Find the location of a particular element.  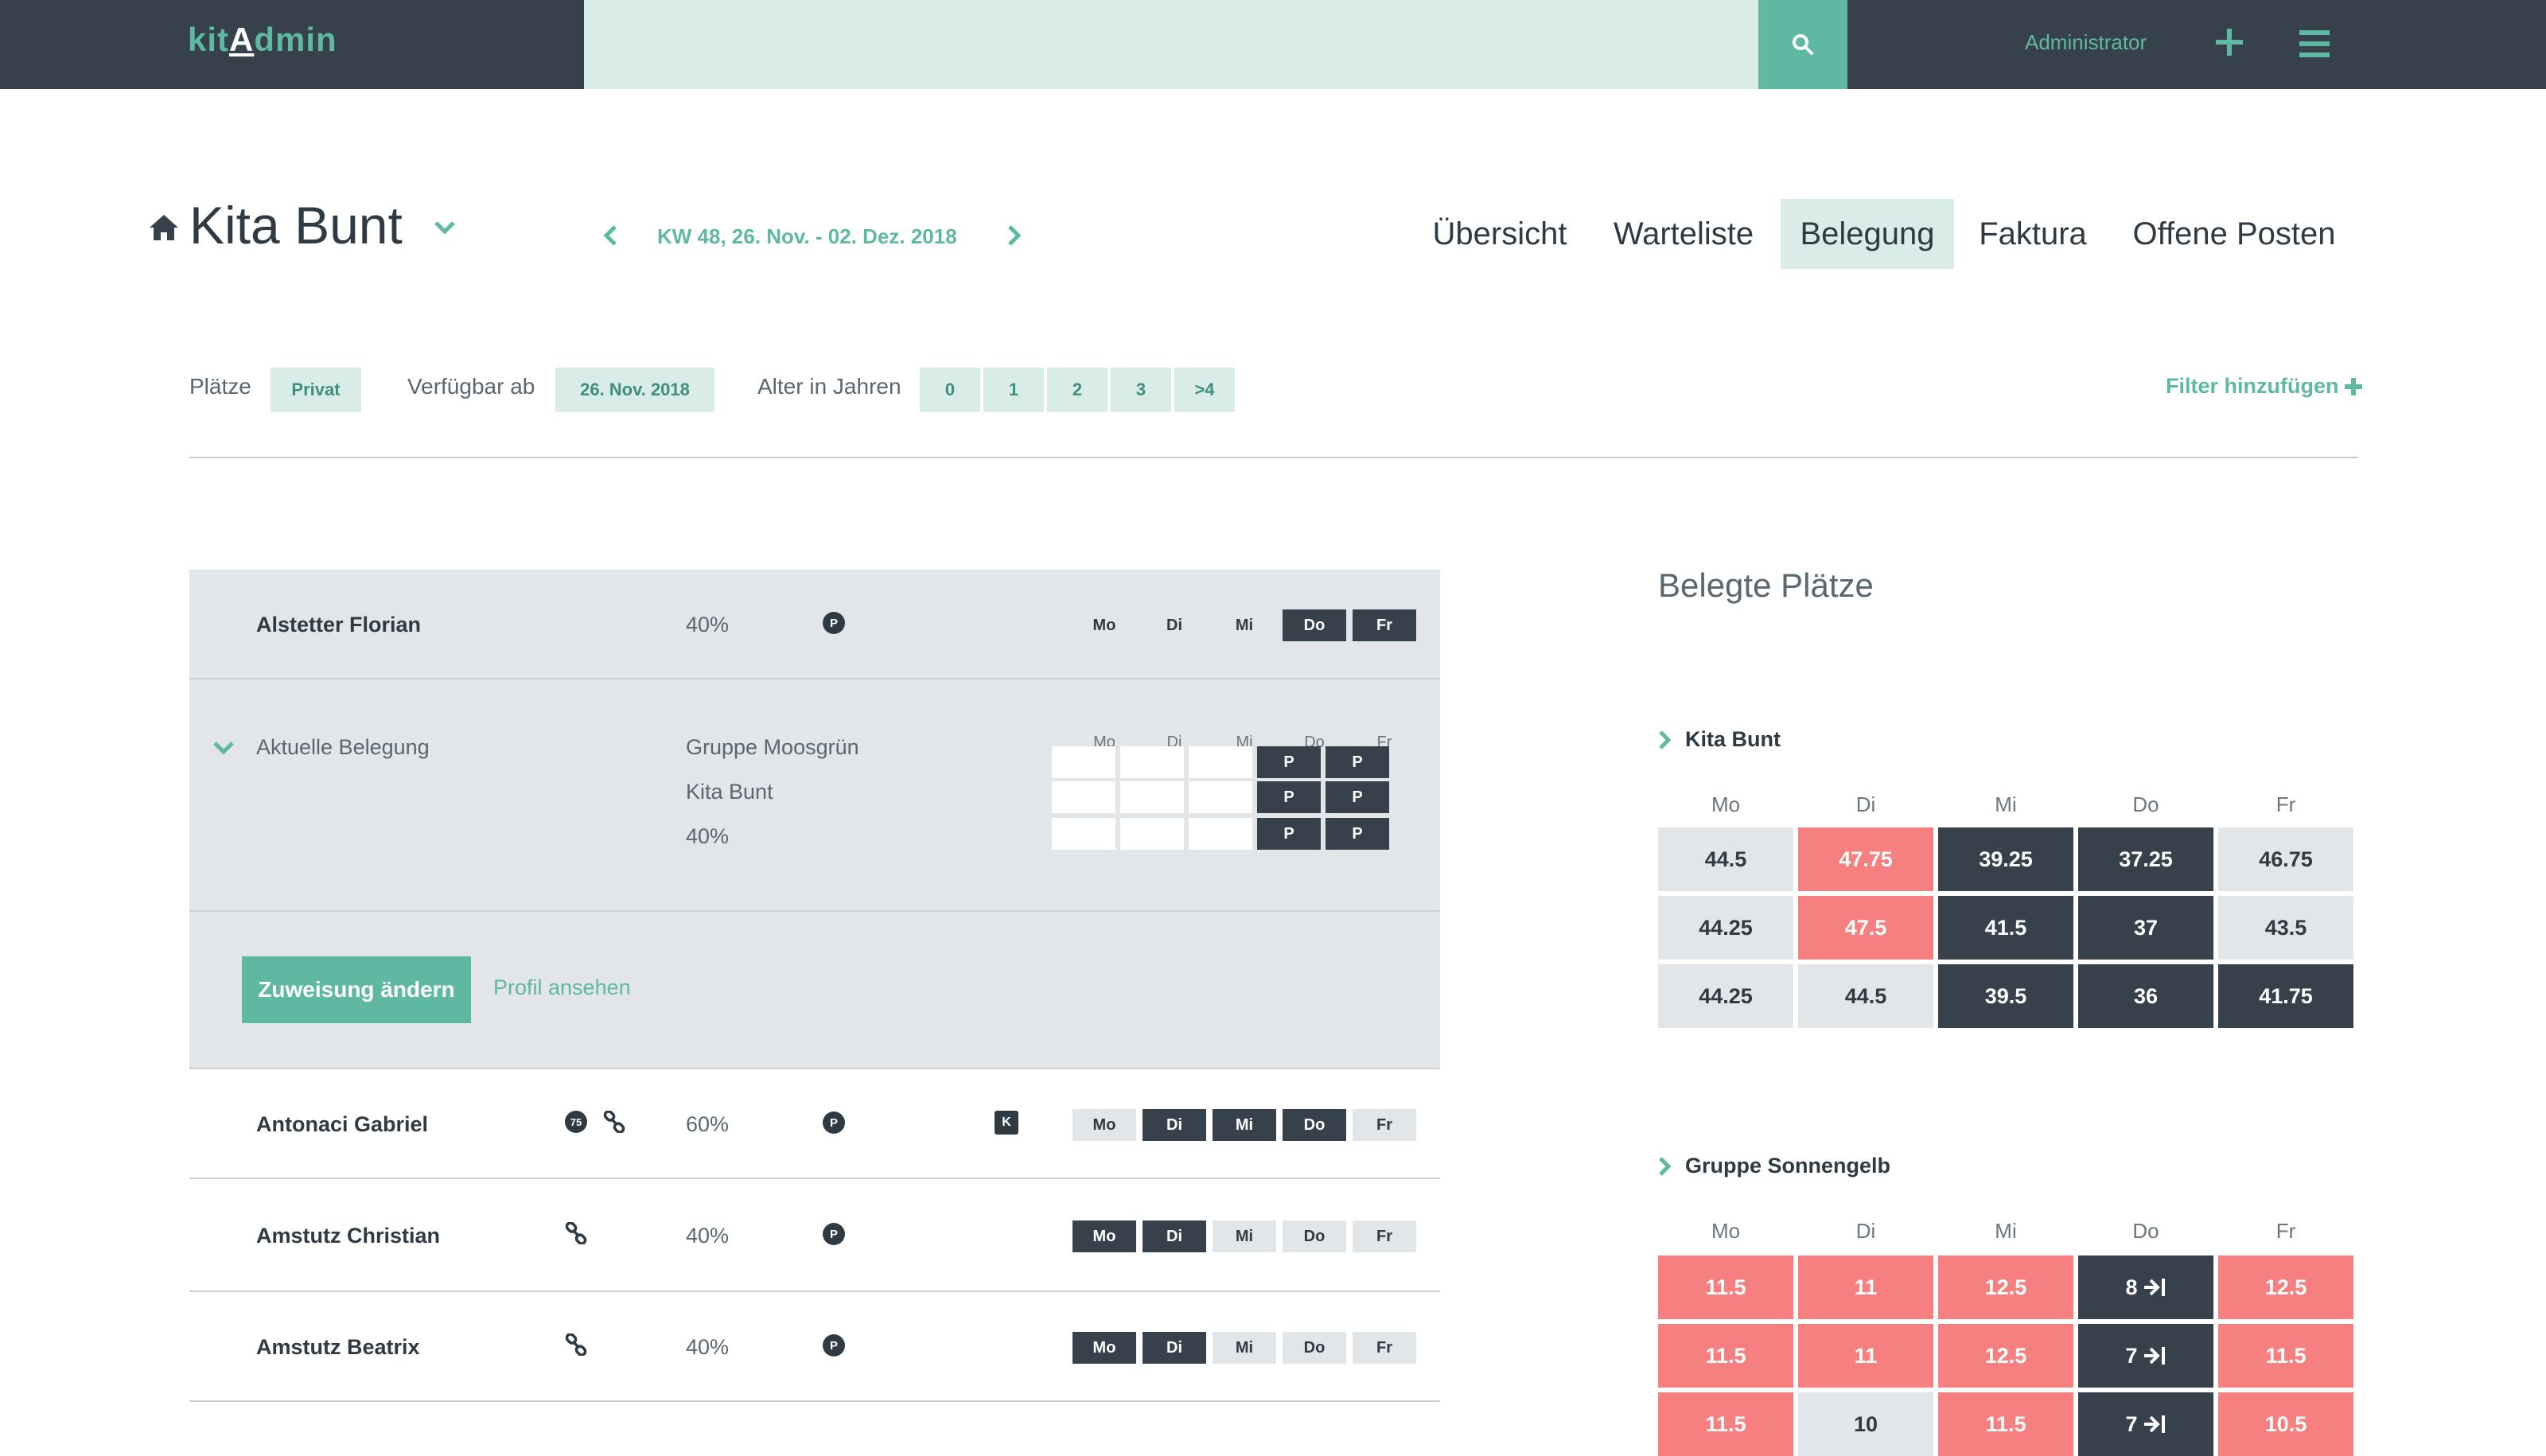

user-menu: Administrator is located at coordinates (2086, 42).